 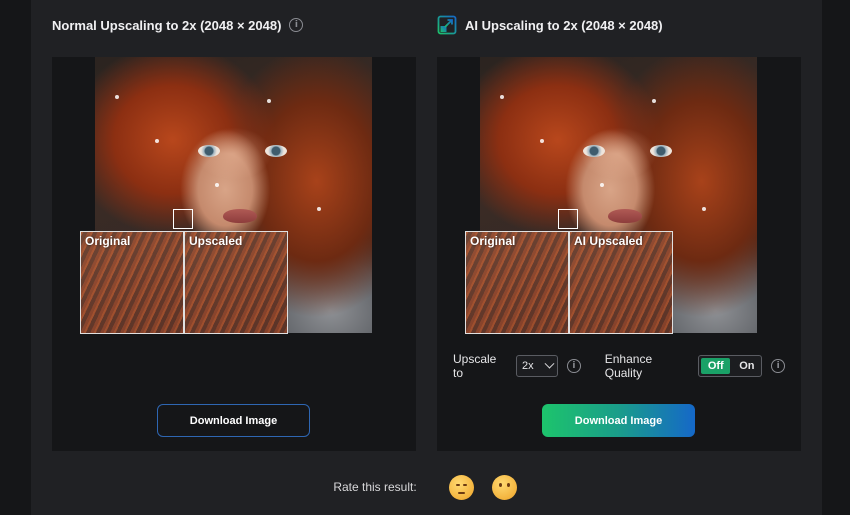 What do you see at coordinates (425, 487) in the screenshot?
I see `rating-bar: Rate this result:` at bounding box center [425, 487].